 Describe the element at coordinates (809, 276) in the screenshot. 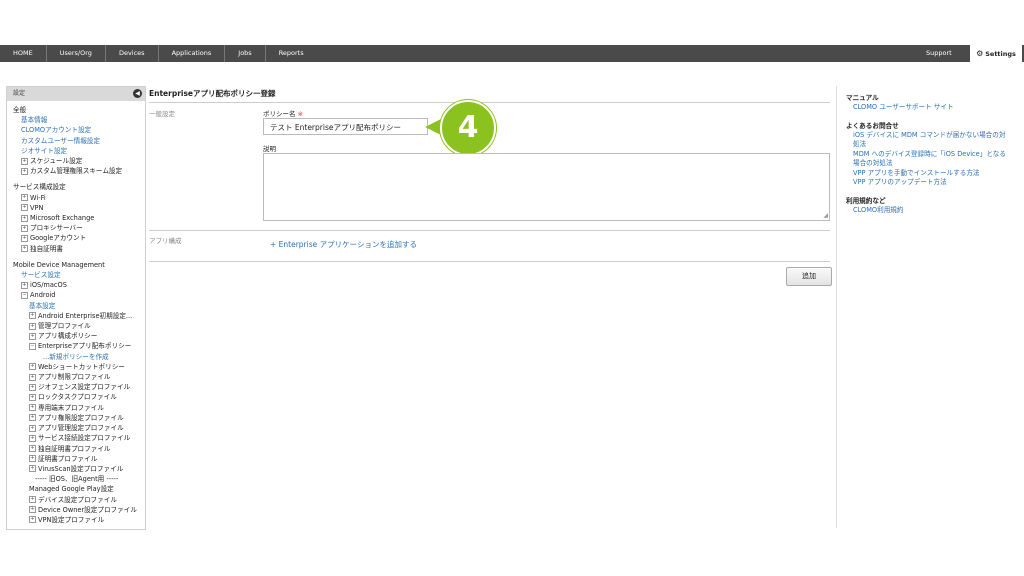

I see `add-button: 追加` at that location.